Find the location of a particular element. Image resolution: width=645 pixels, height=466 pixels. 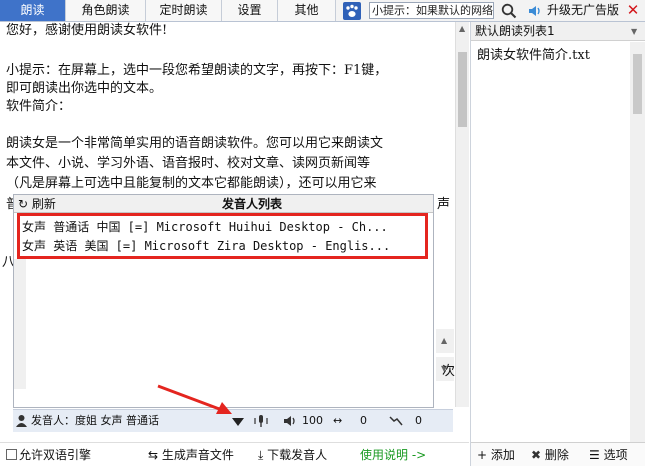

editor-line: 小提示：在屏幕上，选中一段您希望朗读的文字，再按下：F1键， is located at coordinates (197, 70).